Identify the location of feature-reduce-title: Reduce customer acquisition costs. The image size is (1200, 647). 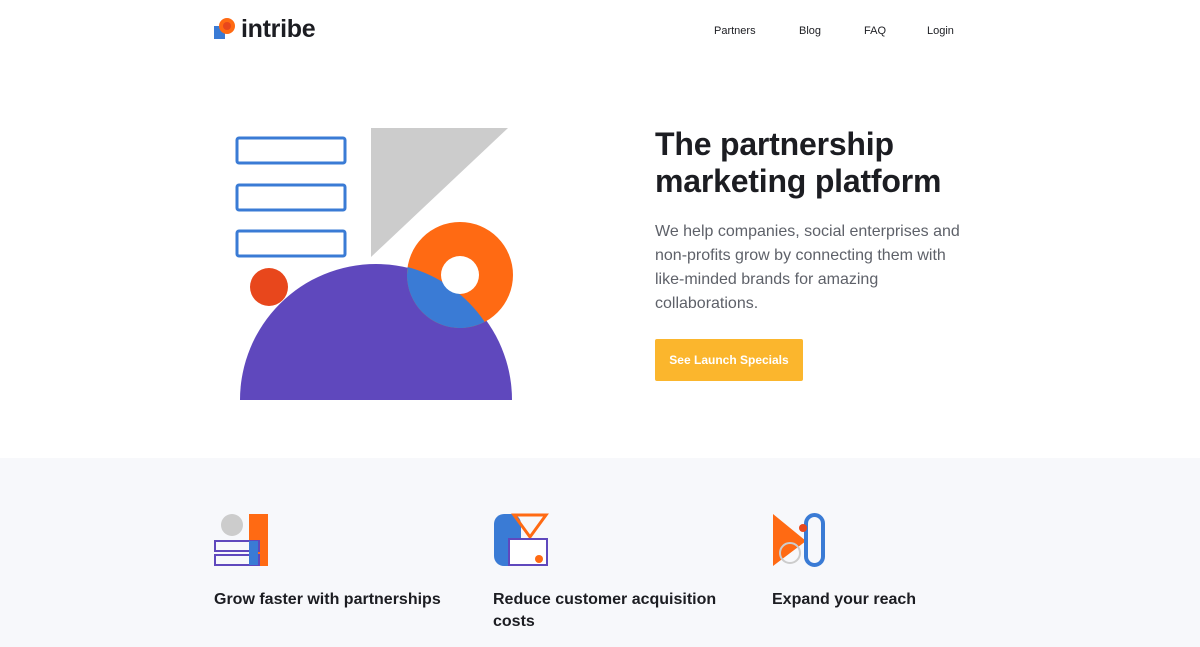
(605, 610).